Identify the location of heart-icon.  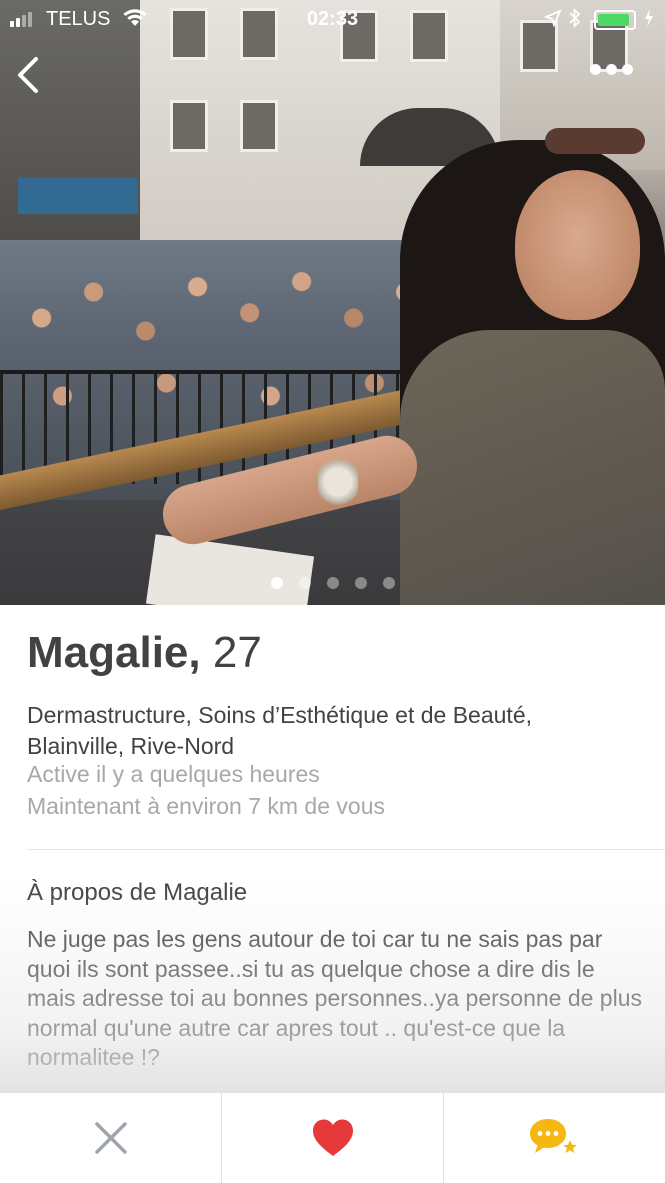
(332, 1137).